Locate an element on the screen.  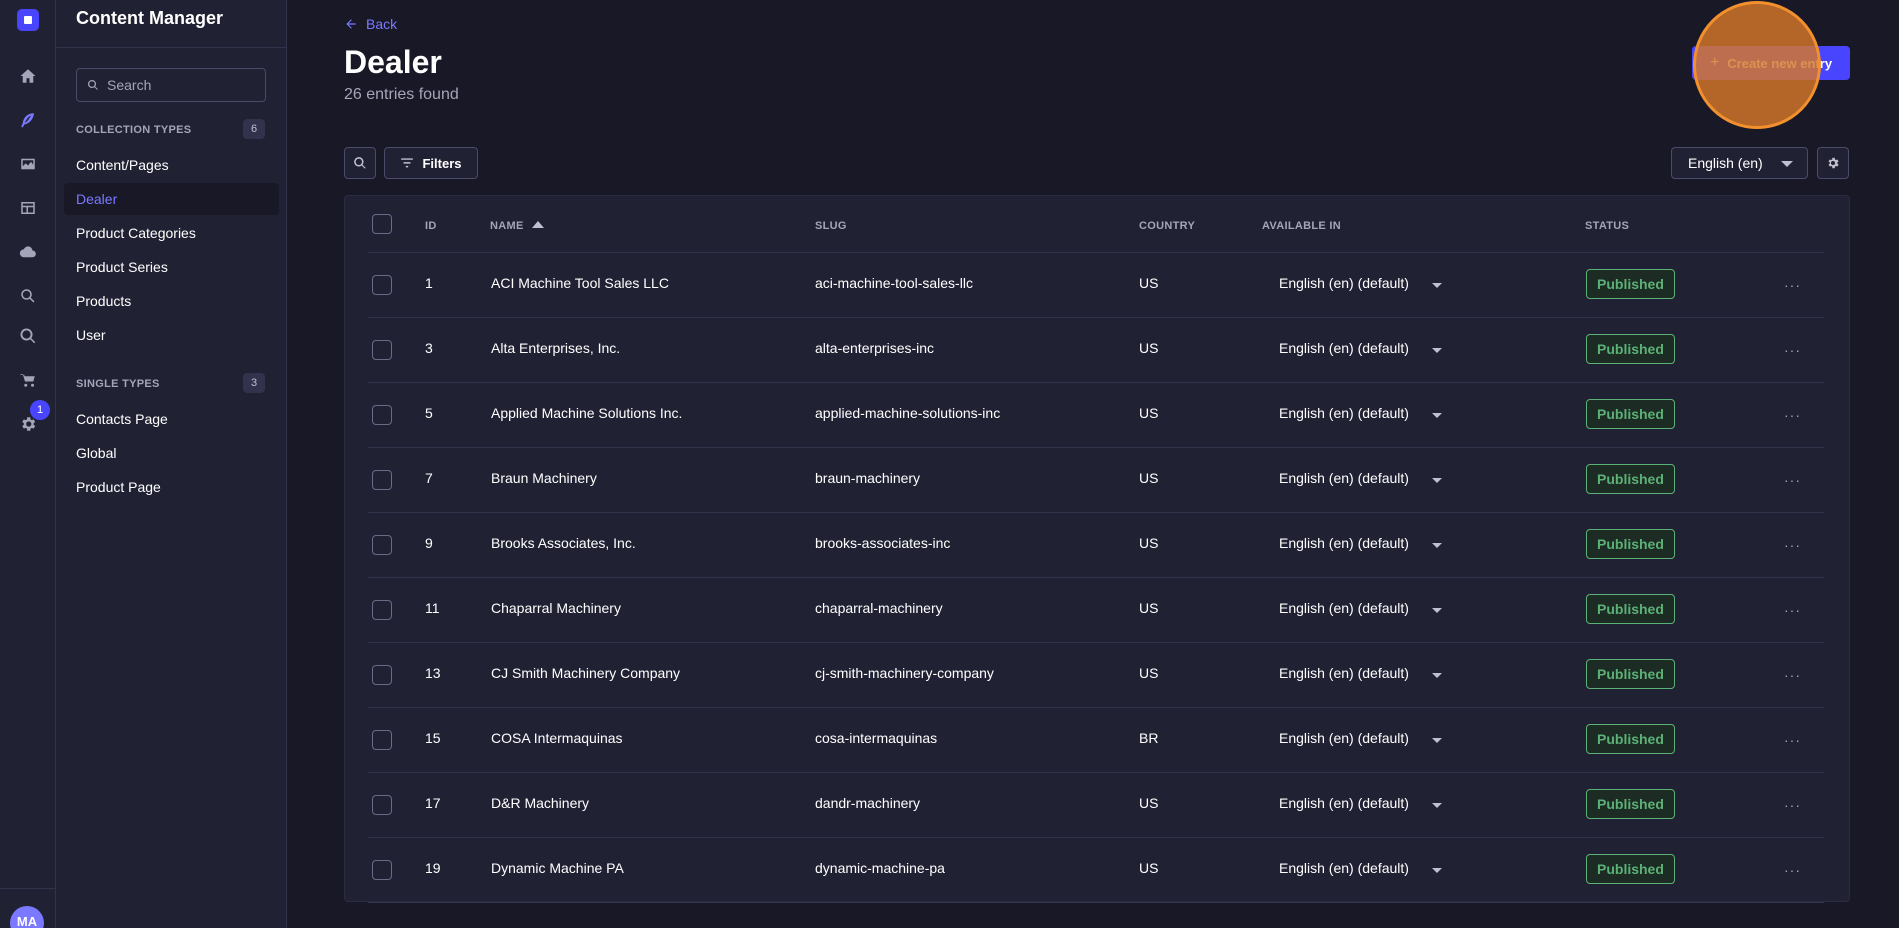
plus-icon: + is located at coordinates (1714, 62).